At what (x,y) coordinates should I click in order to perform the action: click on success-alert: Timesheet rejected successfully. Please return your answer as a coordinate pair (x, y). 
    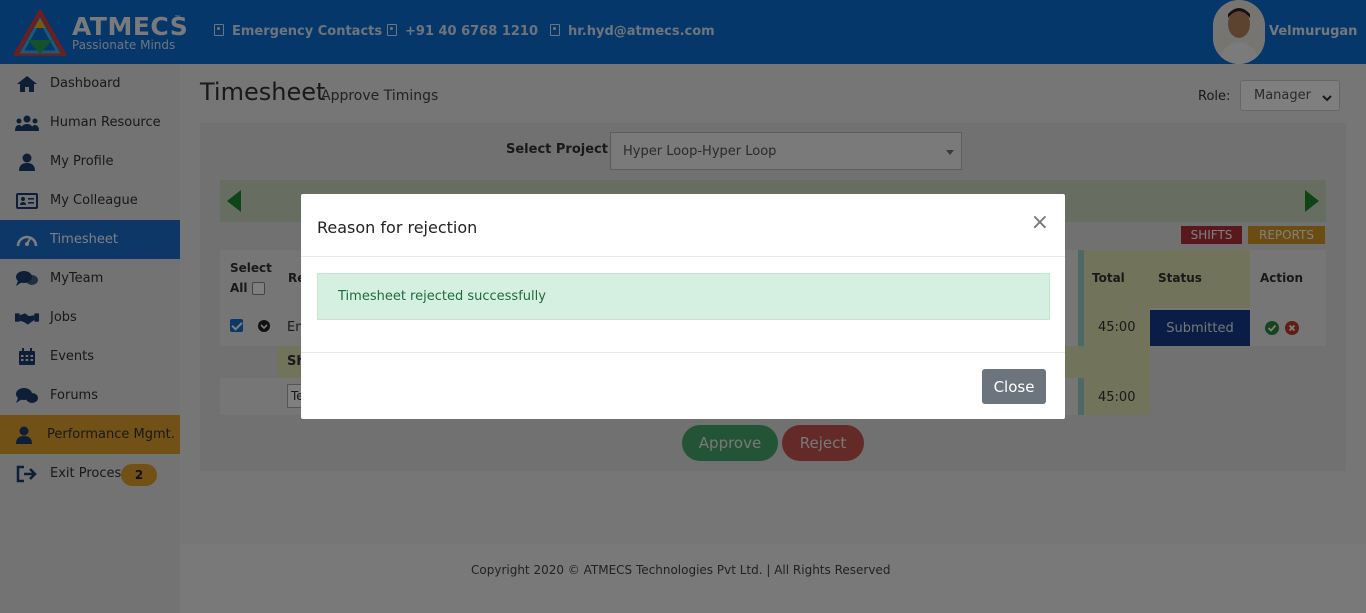
    Looking at the image, I should click on (683, 296).